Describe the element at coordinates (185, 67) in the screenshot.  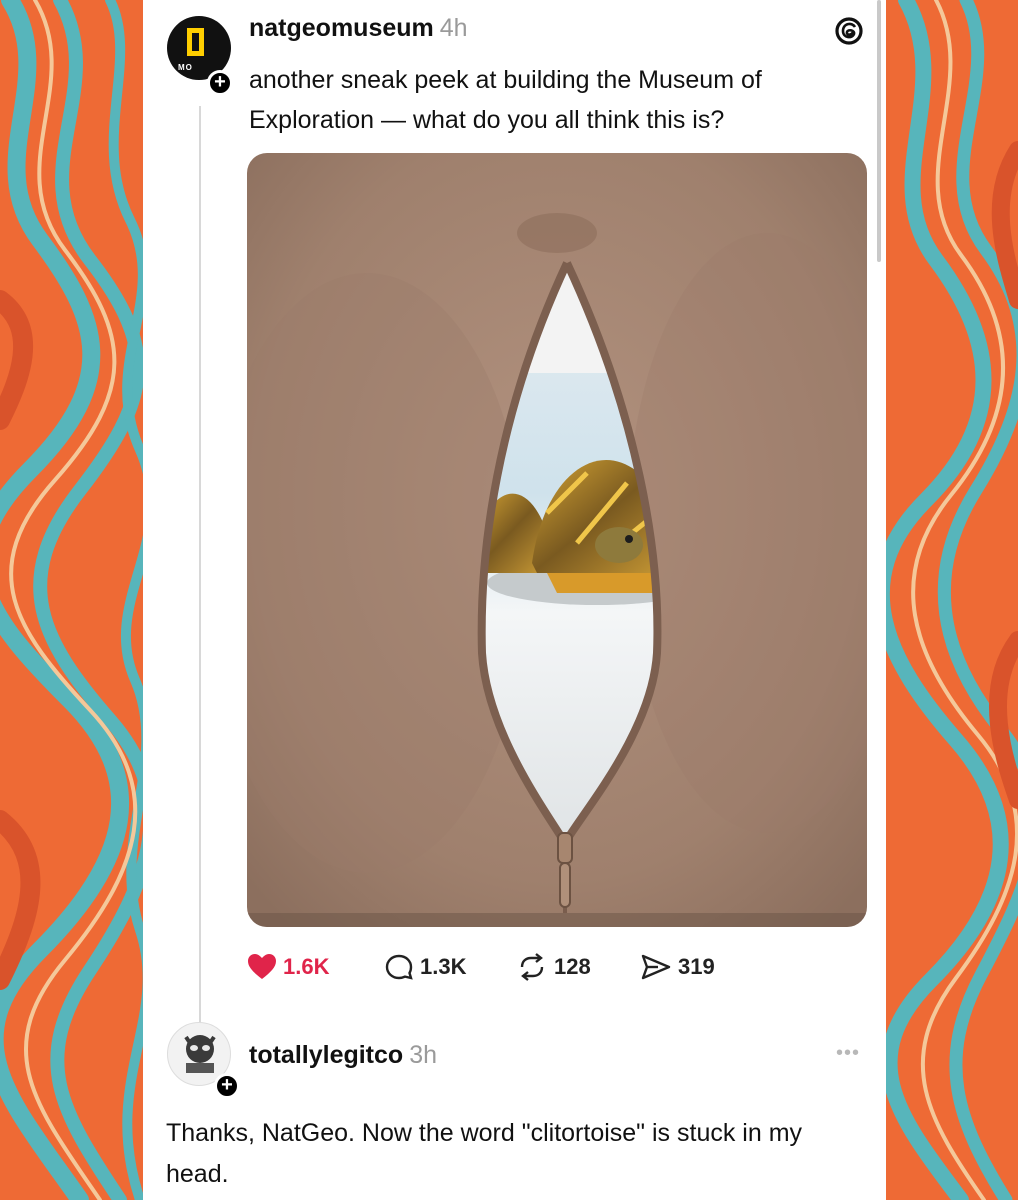
I see `avatar-logo-text: MO` at that location.